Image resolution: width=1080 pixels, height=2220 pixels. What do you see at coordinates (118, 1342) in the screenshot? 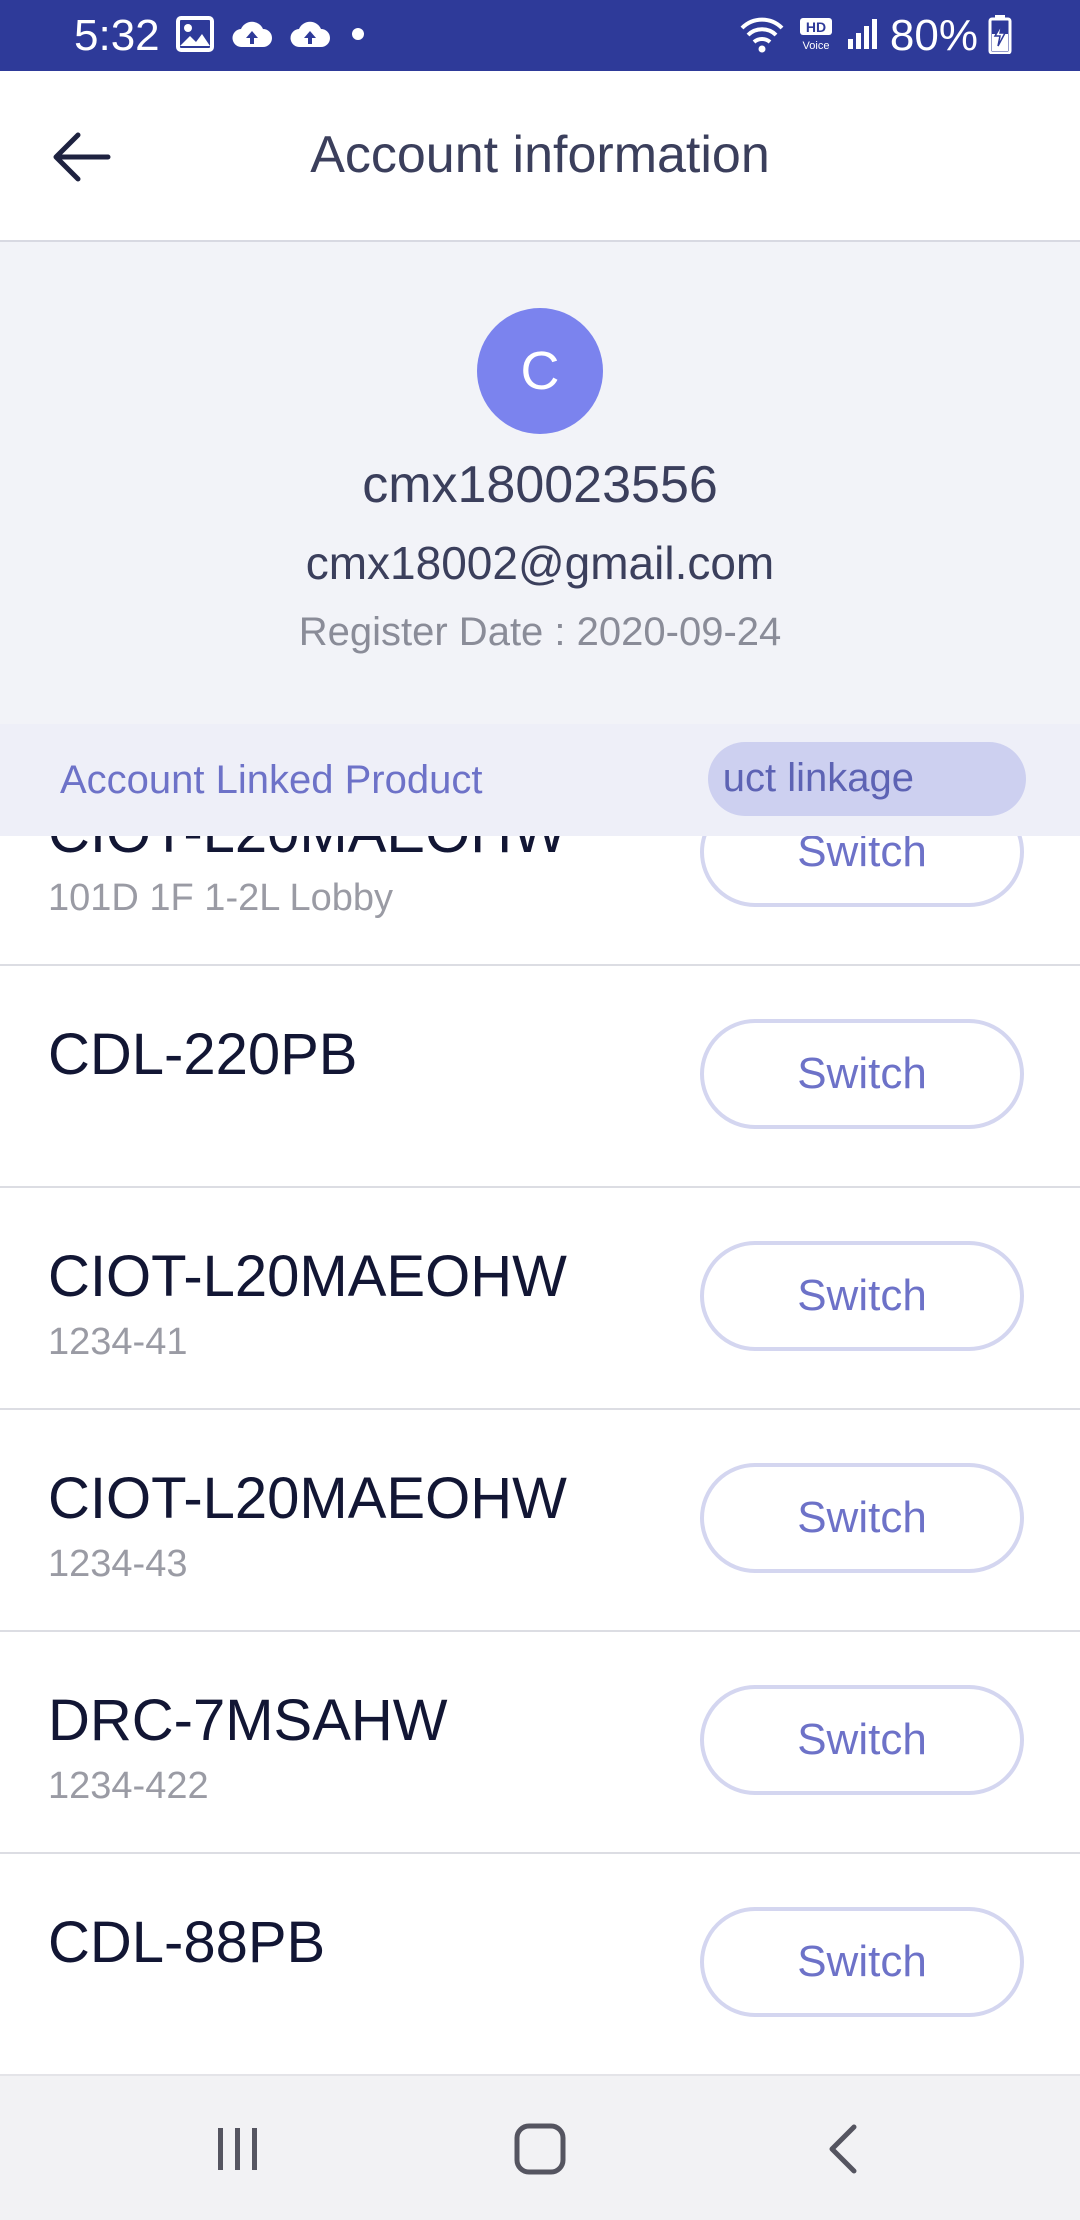
I see `product-location: 1234-41` at bounding box center [118, 1342].